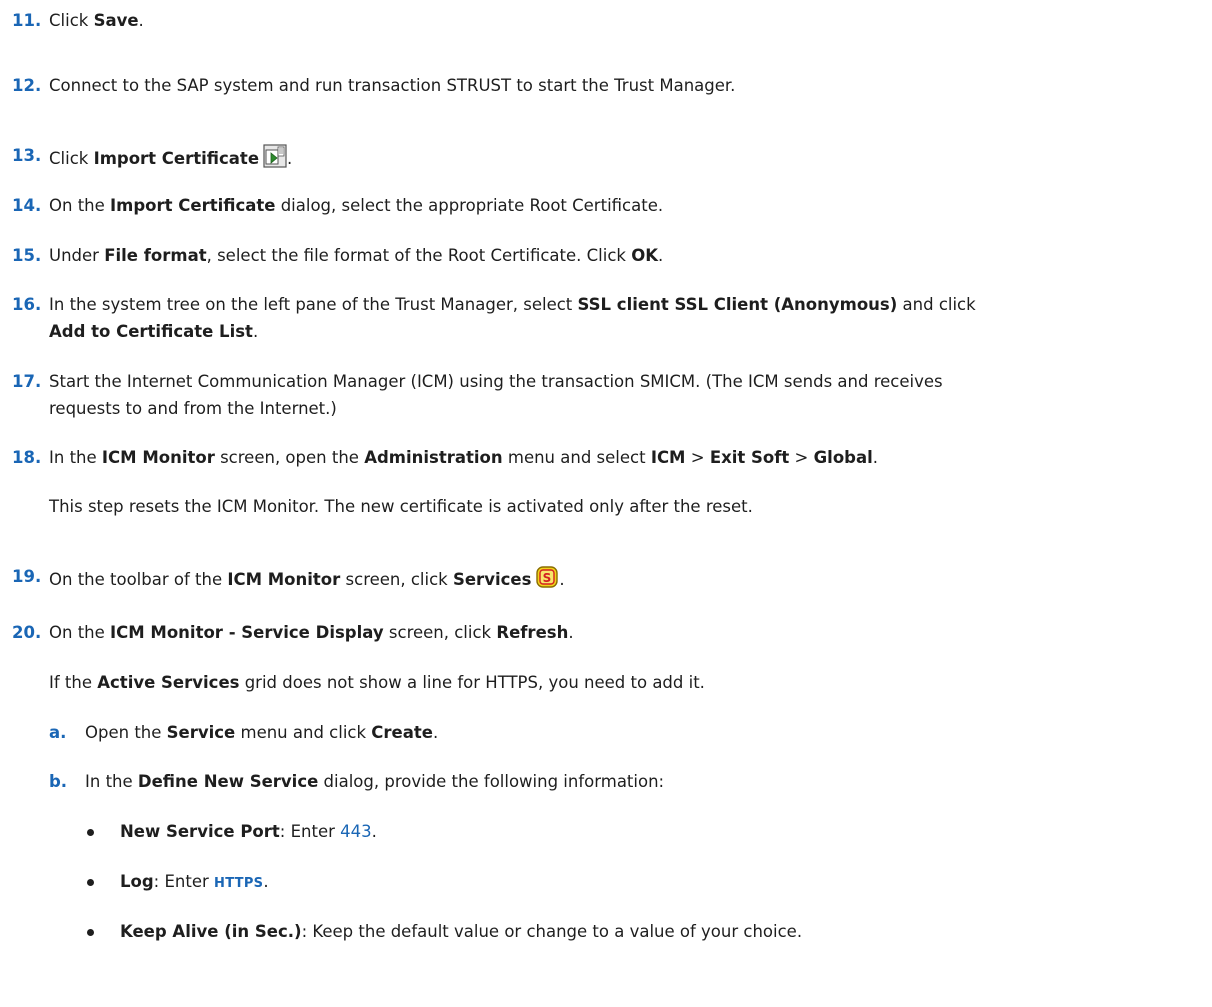 This screenshot has width=1212, height=1007. Describe the element at coordinates (193, 408) in the screenshot. I see `step-text: requests to and from the Internet.)` at that location.